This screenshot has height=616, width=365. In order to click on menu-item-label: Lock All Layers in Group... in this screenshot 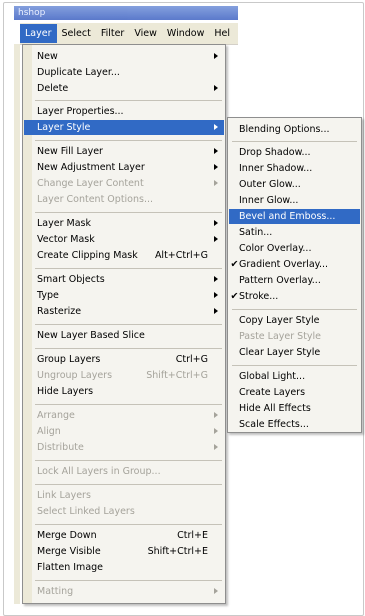, I will do `click(99, 471)`.